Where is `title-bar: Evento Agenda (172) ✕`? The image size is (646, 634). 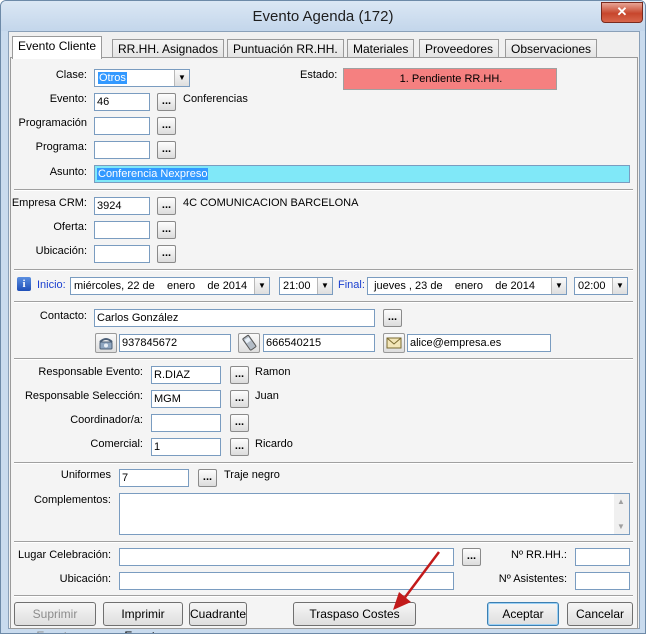 title-bar: Evento Agenda (172) ✕ is located at coordinates (323, 16).